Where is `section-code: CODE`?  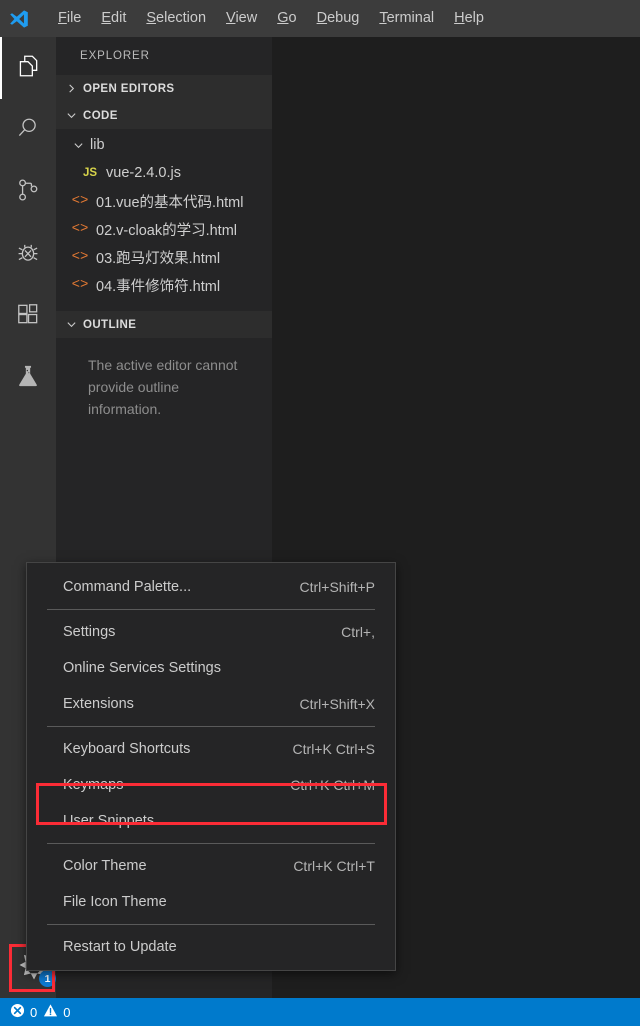
section-code: CODE is located at coordinates (164, 115).